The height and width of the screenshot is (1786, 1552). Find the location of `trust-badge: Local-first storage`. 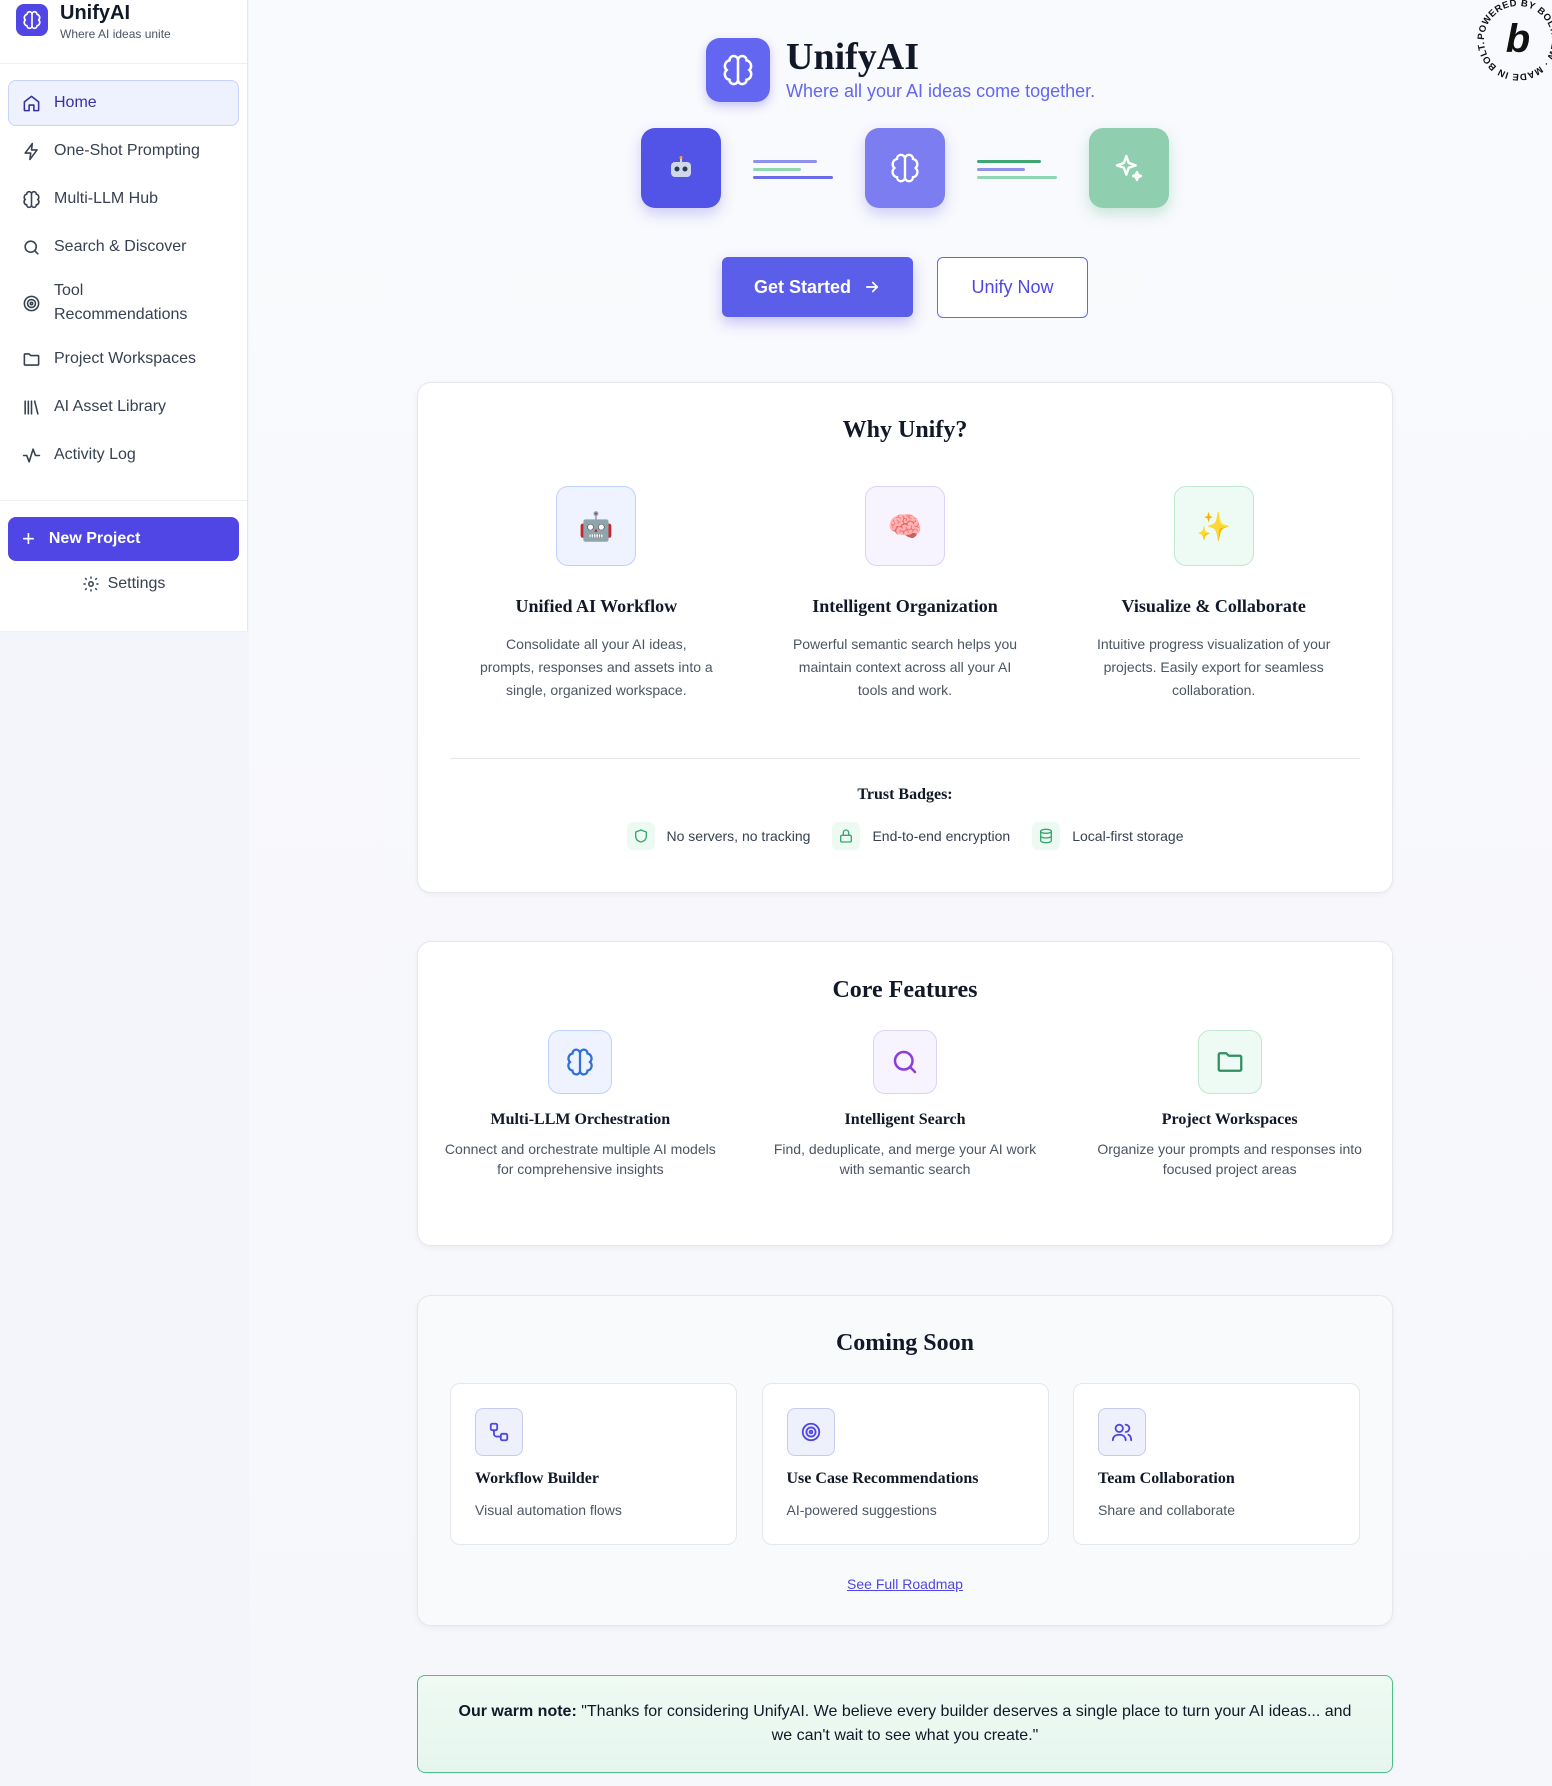

trust-badge: Local-first storage is located at coordinates (1108, 836).